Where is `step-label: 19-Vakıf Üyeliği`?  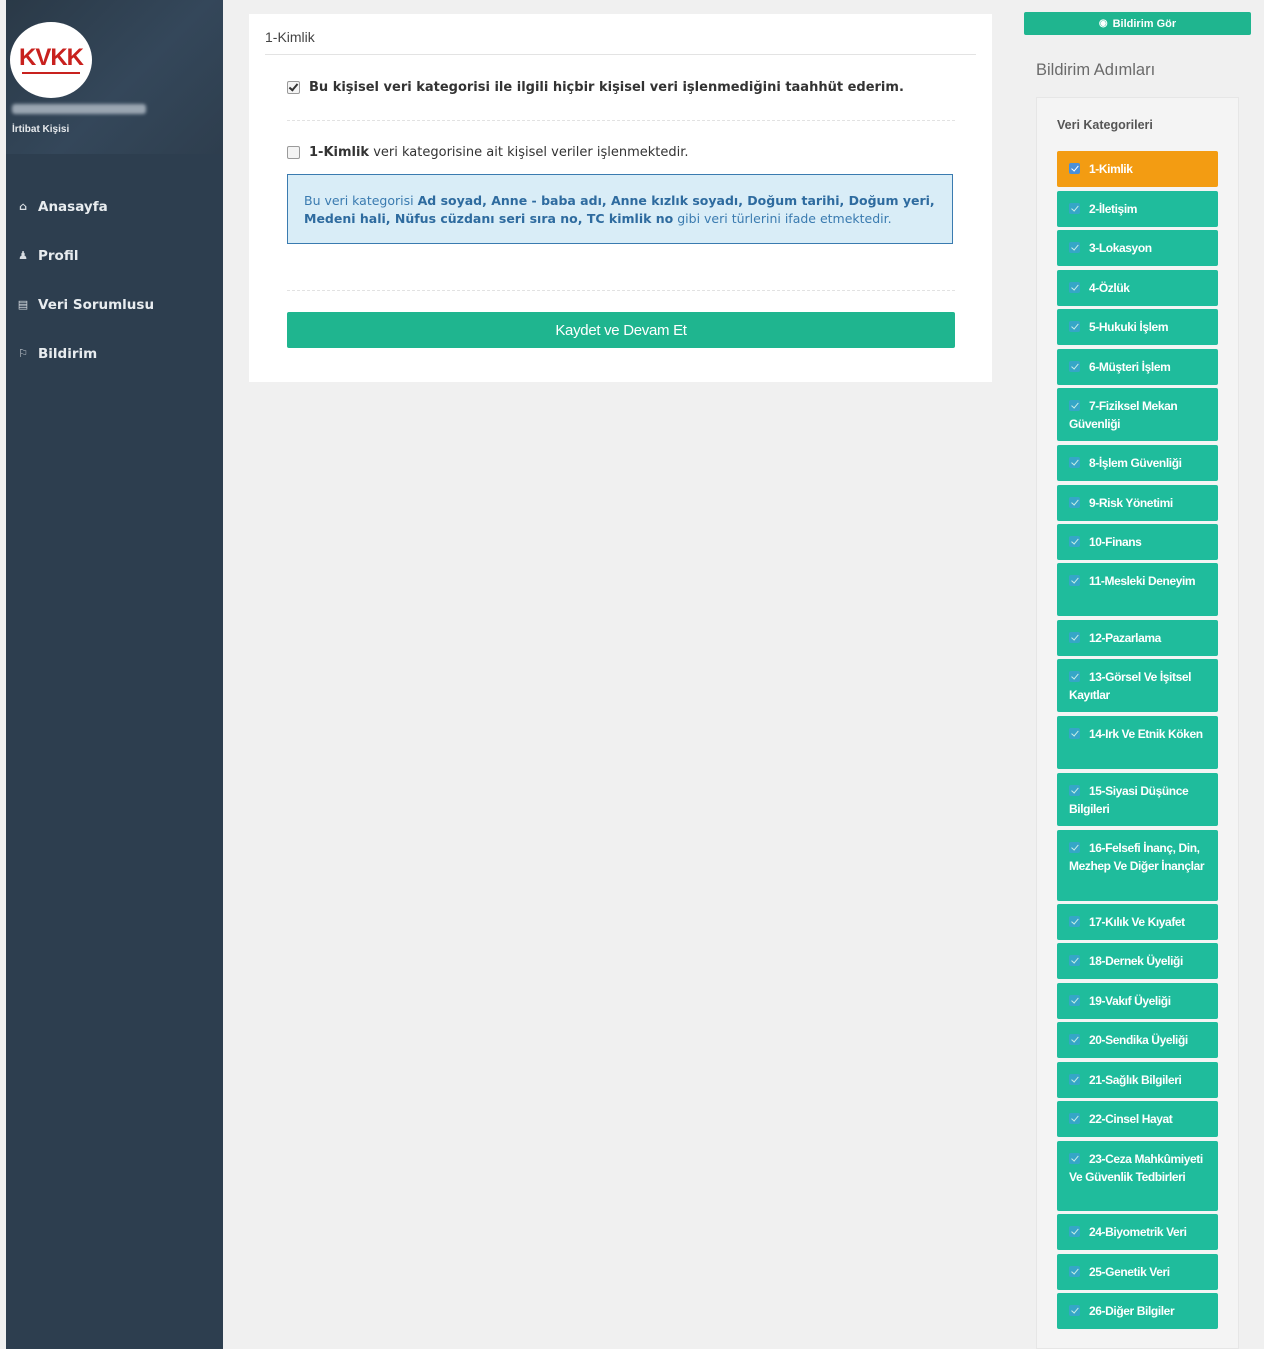
step-label: 19-Vakıf Üyeliği is located at coordinates (1130, 1001).